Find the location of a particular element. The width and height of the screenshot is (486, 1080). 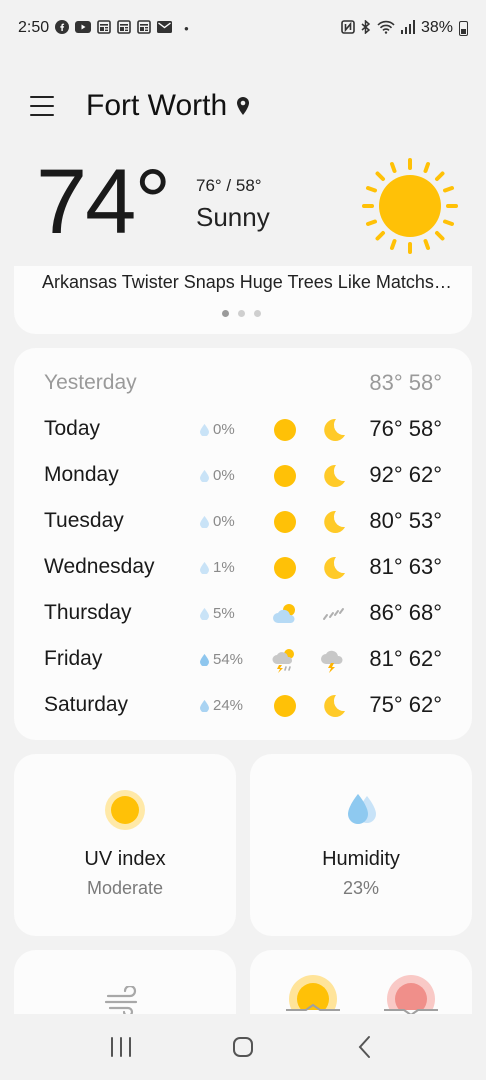

home-icon is located at coordinates (243, 1047).